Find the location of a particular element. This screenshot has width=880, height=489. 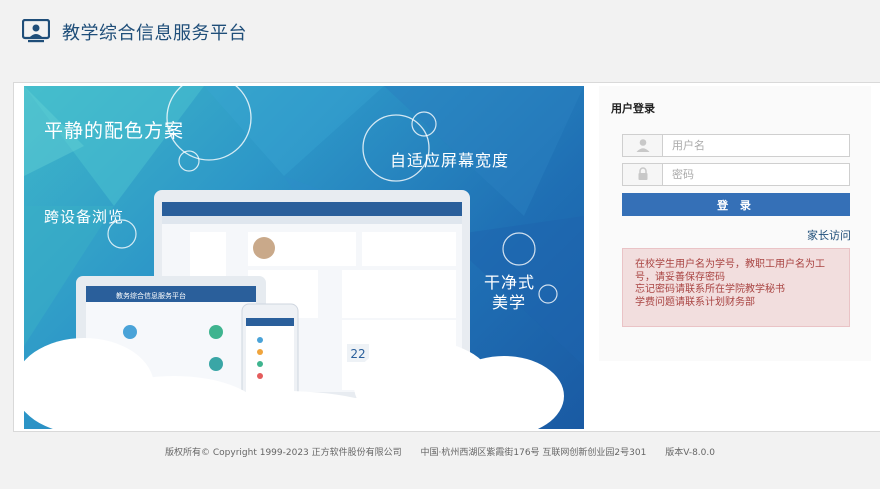

username-field is located at coordinates (736, 145).